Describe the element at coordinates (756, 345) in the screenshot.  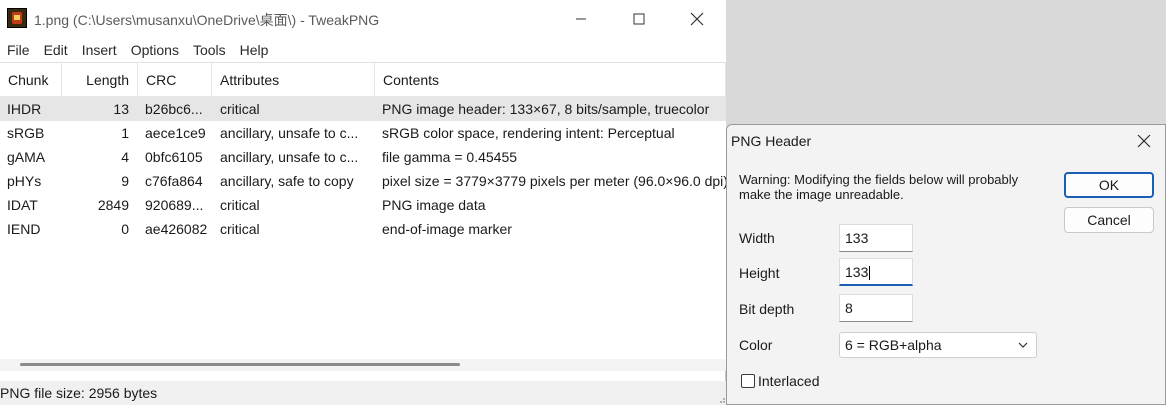
I see `color-label: Color` at that location.